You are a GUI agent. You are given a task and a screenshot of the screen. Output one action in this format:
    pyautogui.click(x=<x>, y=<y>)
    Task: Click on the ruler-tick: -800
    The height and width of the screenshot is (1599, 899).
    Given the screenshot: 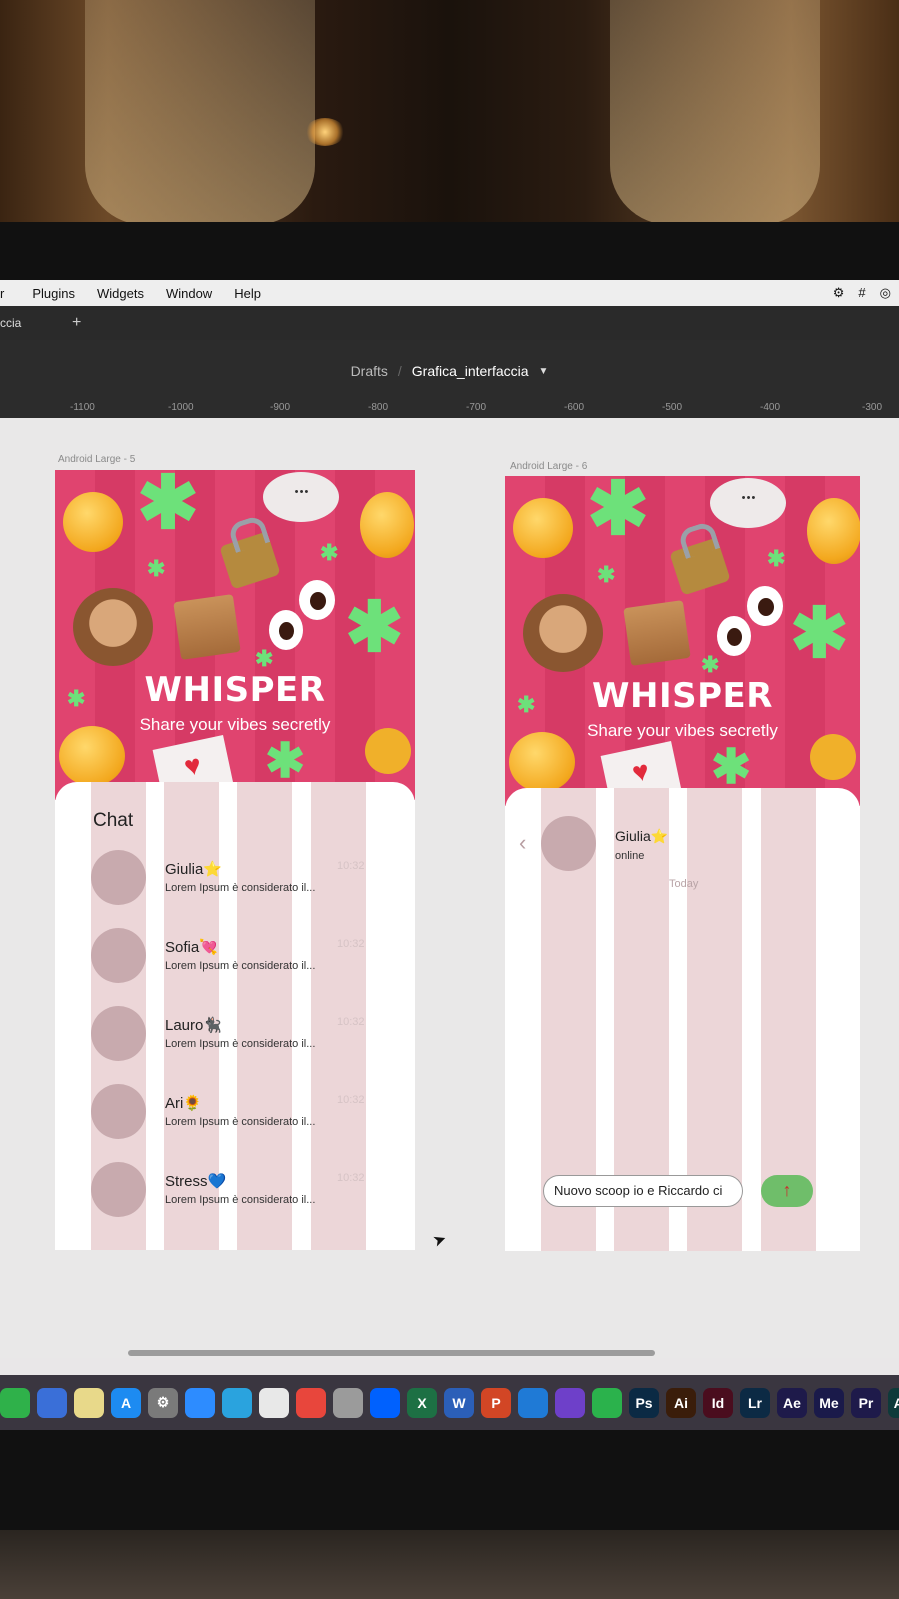 What is the action you would take?
    pyautogui.click(x=378, y=407)
    